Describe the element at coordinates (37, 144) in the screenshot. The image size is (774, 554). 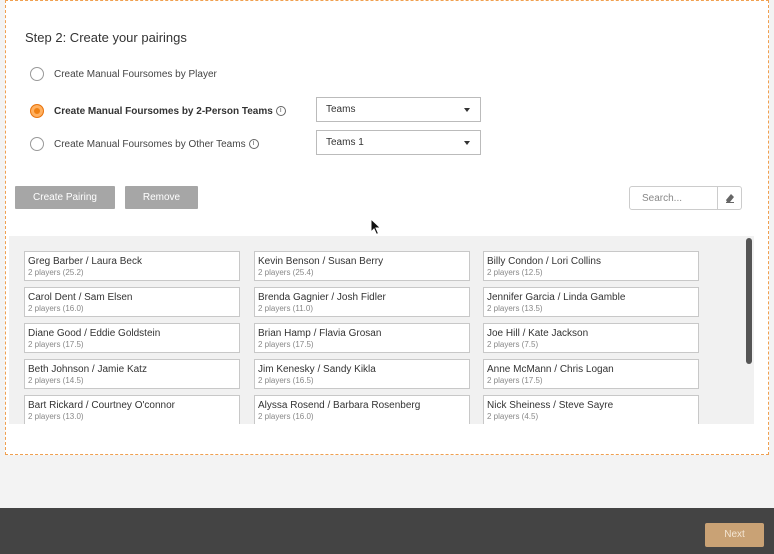
I see `radio-by-other-teams` at that location.